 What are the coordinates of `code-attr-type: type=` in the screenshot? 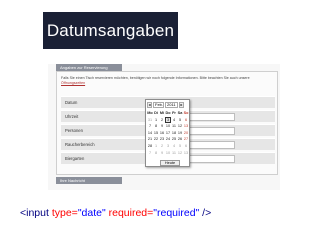 It's located at (64, 213).